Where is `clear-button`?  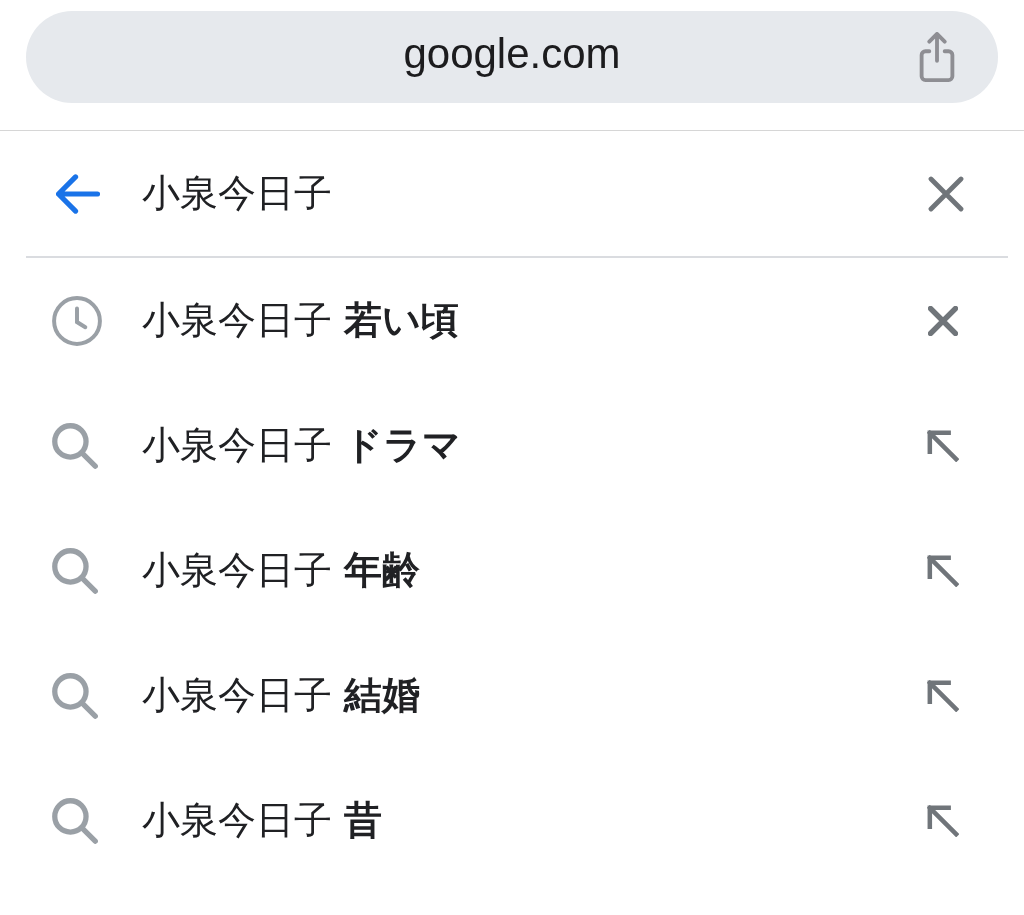
clear-button is located at coordinates (946, 193).